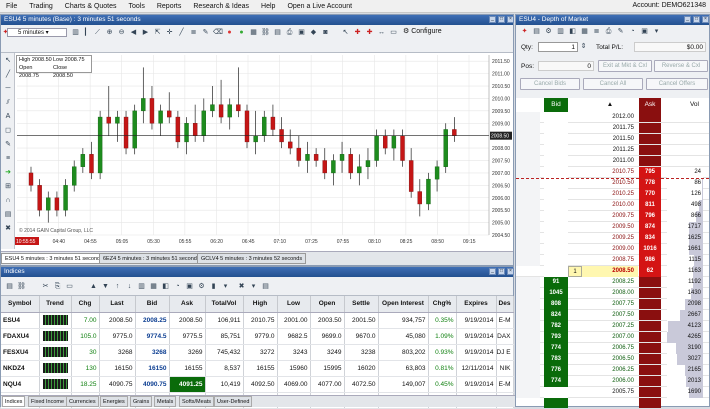  What do you see at coordinates (369, 32) in the screenshot?
I see `cross-icon: ✚` at bounding box center [369, 32].